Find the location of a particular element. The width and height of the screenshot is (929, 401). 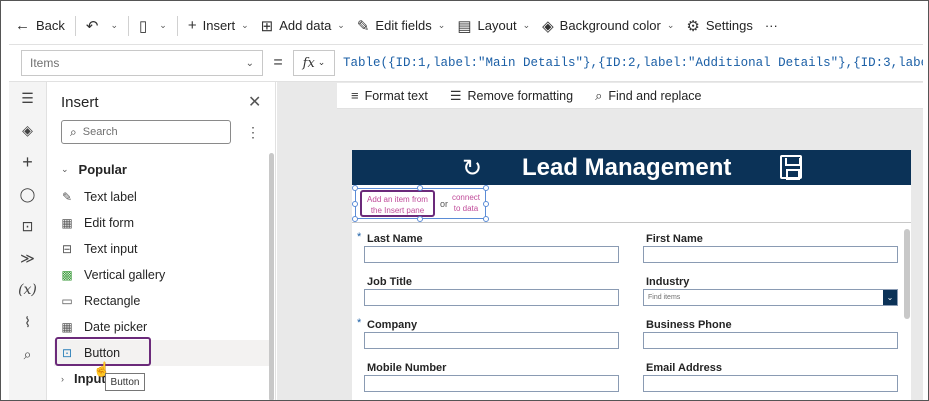

insert-item-text-input: ⊟ Text input is located at coordinates (162, 249).